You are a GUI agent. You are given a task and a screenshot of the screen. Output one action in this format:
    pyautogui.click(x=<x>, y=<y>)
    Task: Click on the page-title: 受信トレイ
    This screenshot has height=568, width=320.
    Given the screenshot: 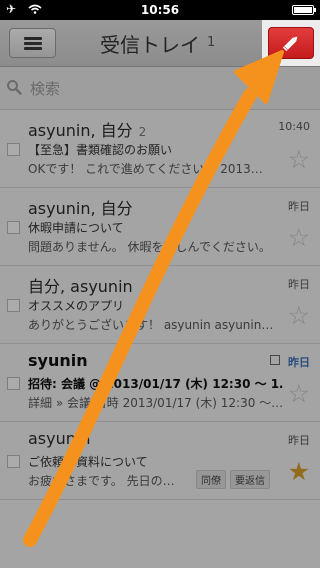 What is the action you would take?
    pyautogui.click(x=150, y=45)
    